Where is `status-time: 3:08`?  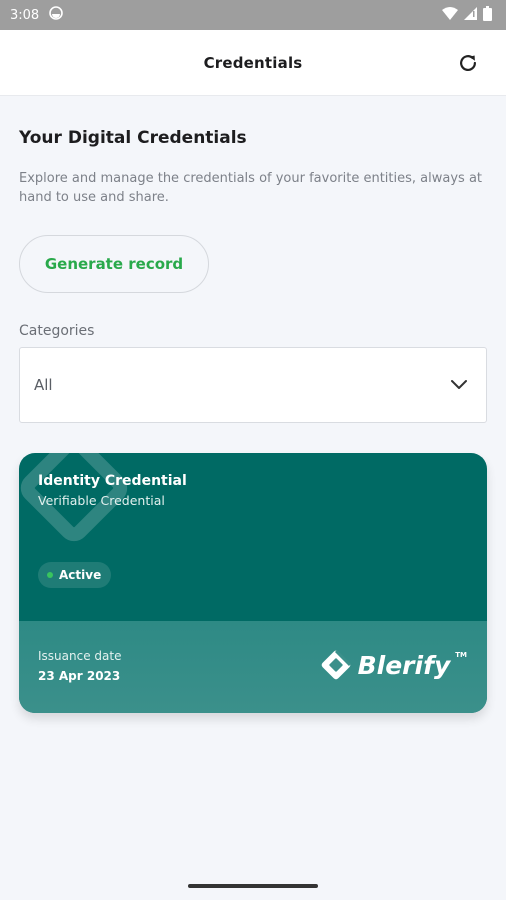 status-time: 3:08 is located at coordinates (25, 15).